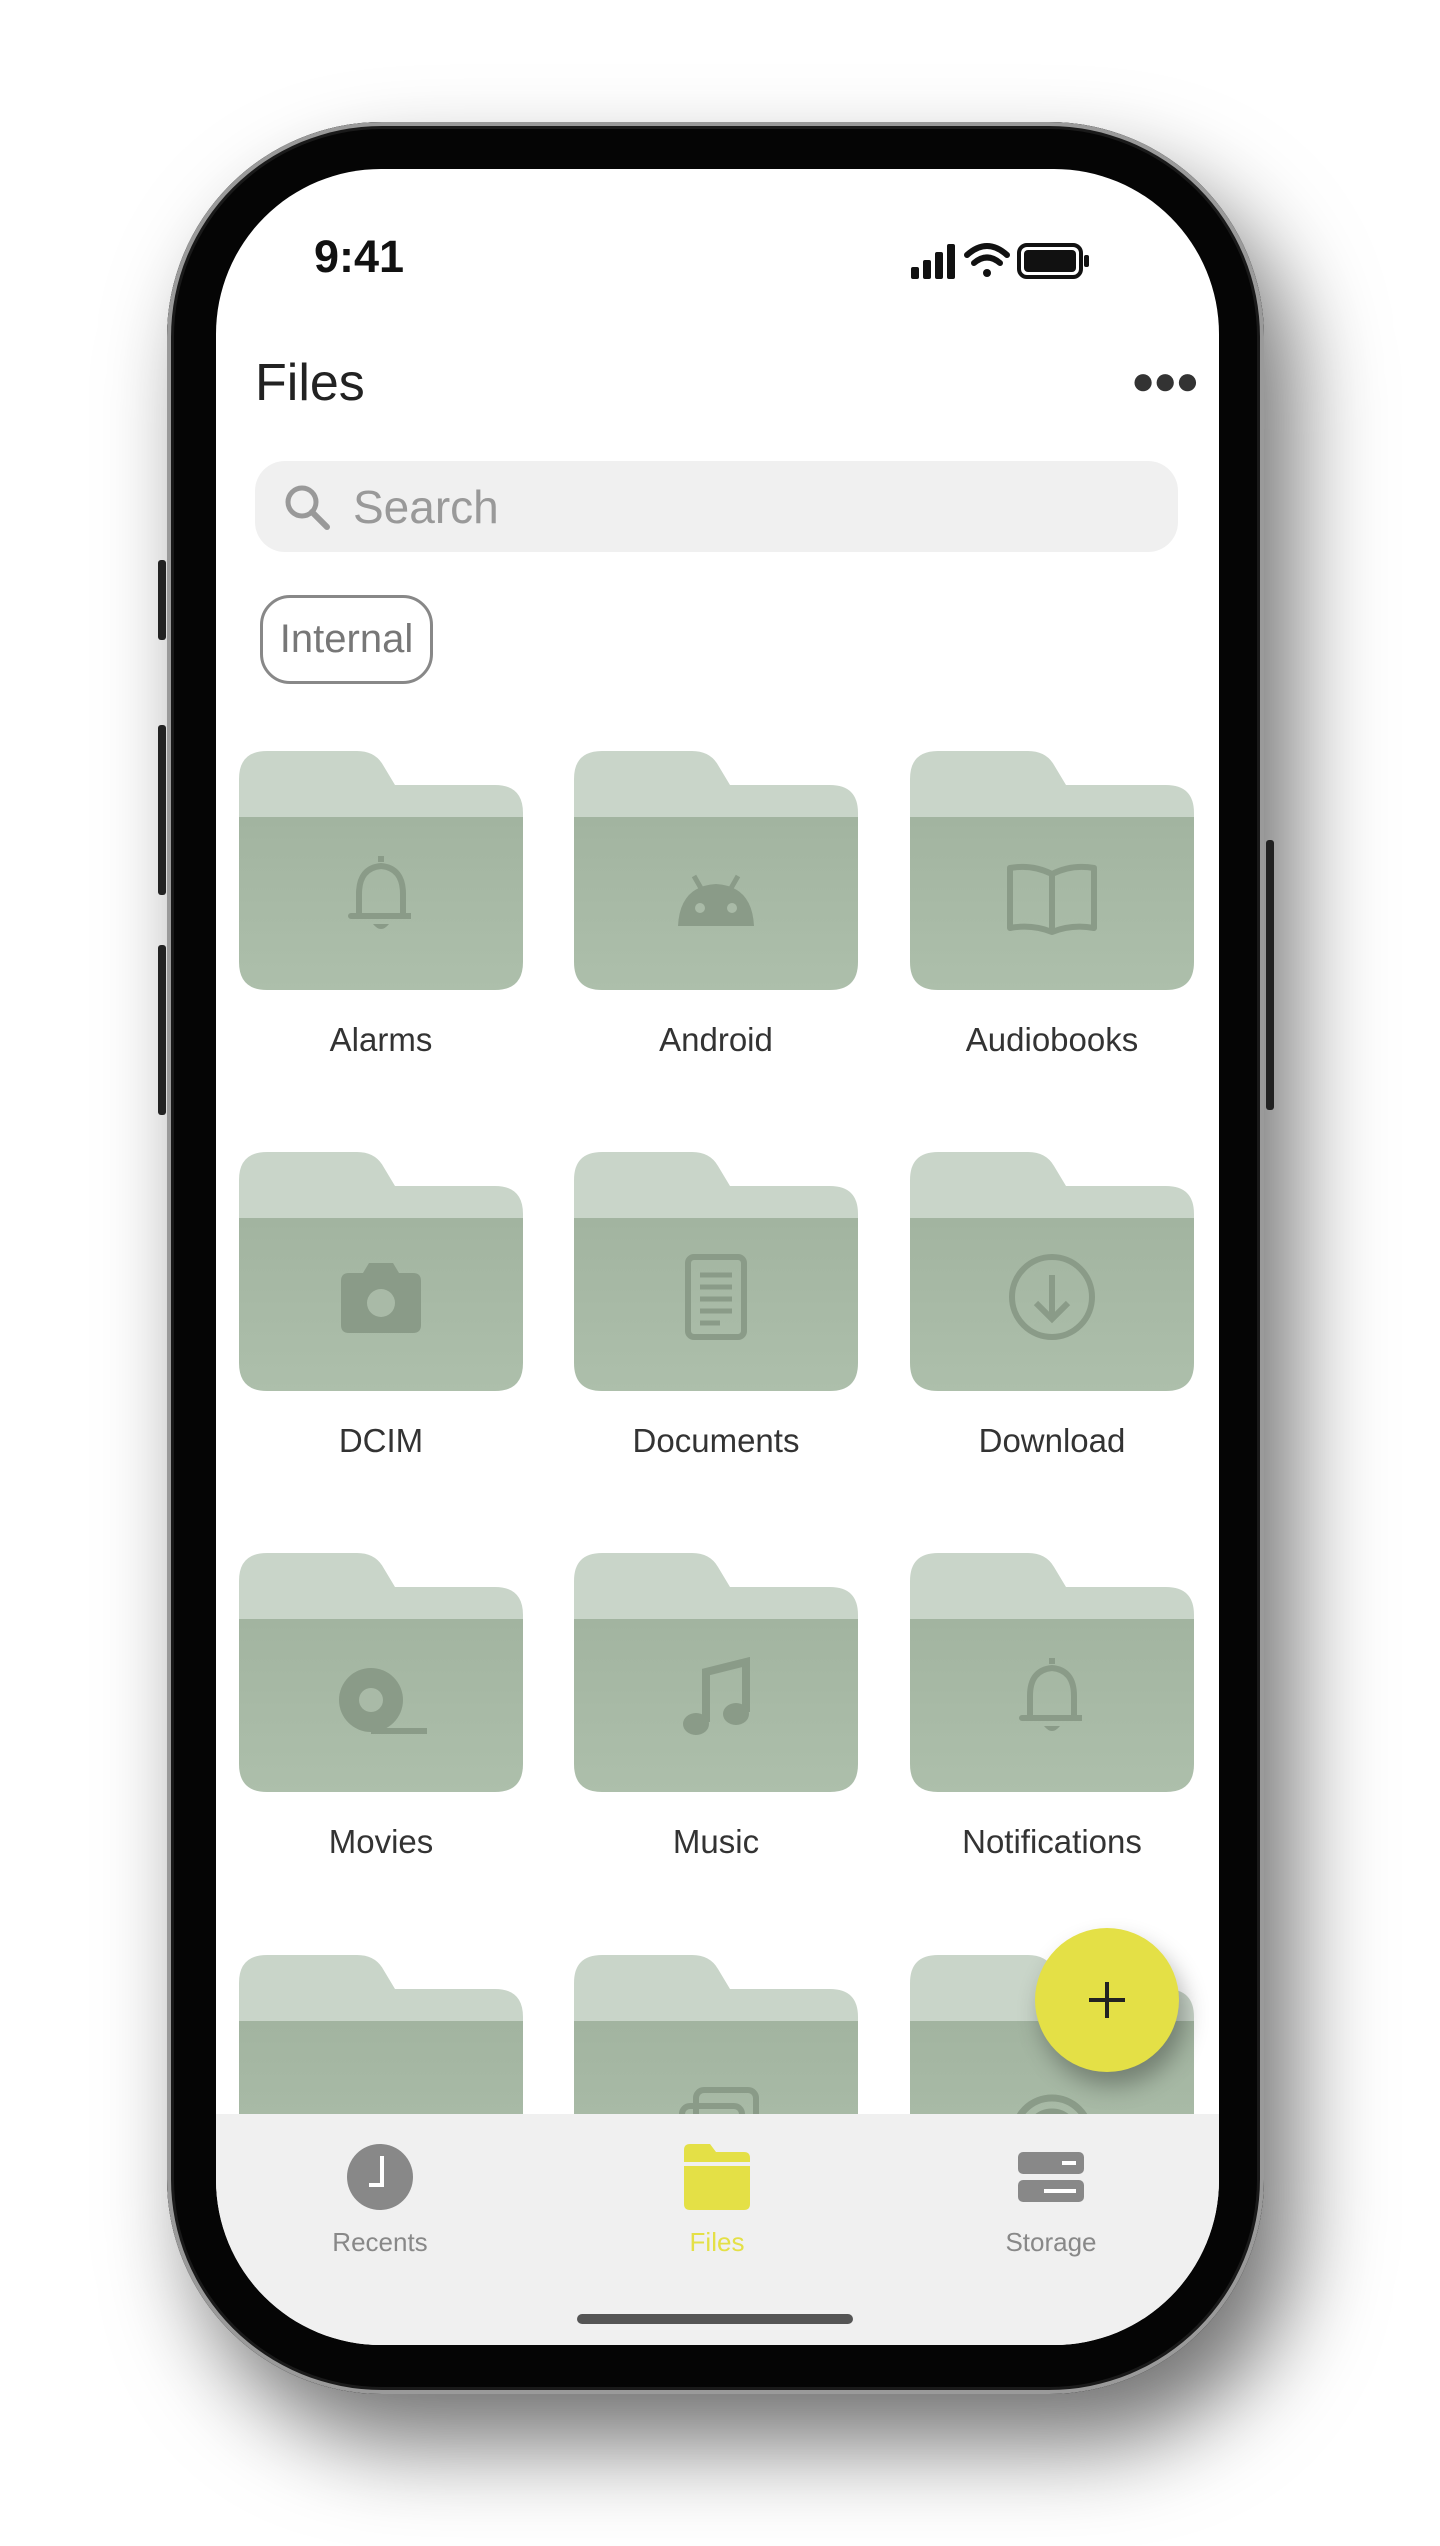 This screenshot has height=2546, width=1440. What do you see at coordinates (346, 639) in the screenshot?
I see `storage-chip-internal: Internal` at bounding box center [346, 639].